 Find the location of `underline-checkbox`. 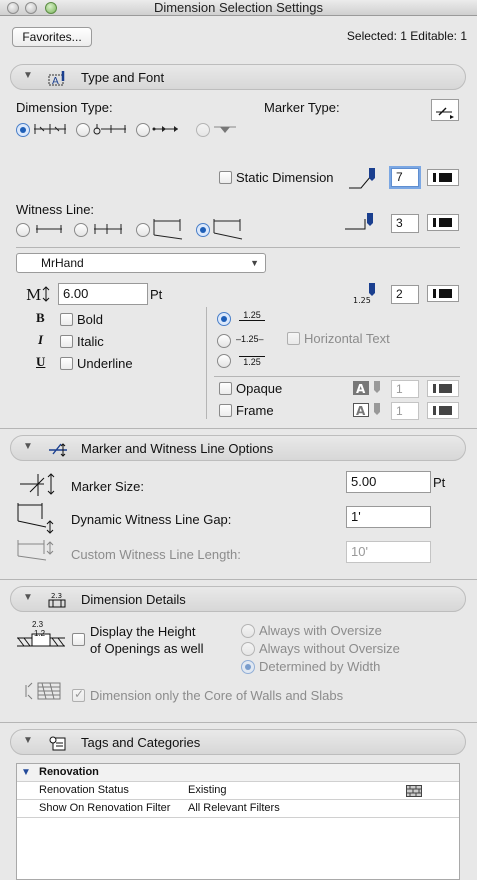

underline-checkbox is located at coordinates (66, 363).